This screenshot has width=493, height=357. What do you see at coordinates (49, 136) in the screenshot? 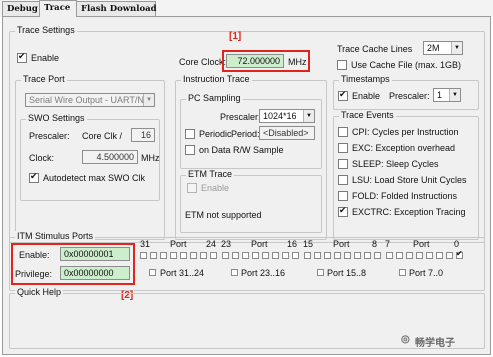
I see `swo-prescaler-label: Prescaler:` at bounding box center [49, 136].